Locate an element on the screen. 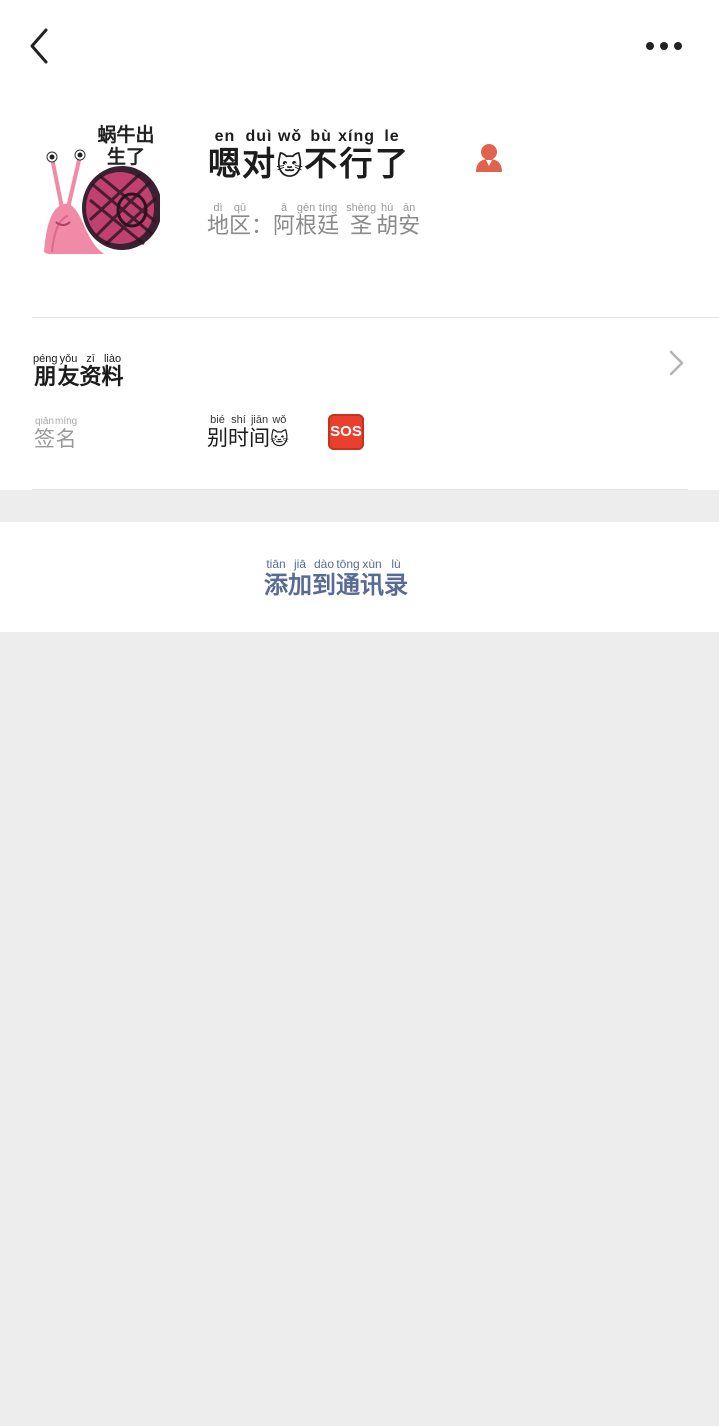 The image size is (719, 1426). more-button is located at coordinates (664, 45).